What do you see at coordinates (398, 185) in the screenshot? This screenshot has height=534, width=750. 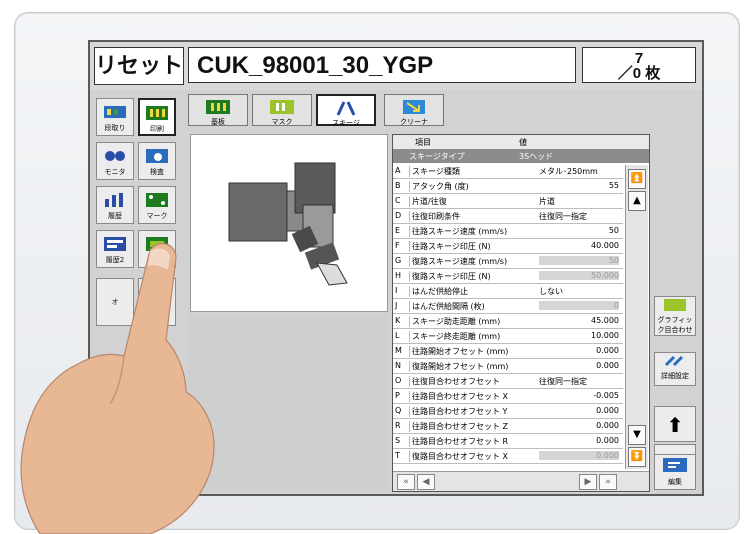 I see `row-key: B` at bounding box center [398, 185].